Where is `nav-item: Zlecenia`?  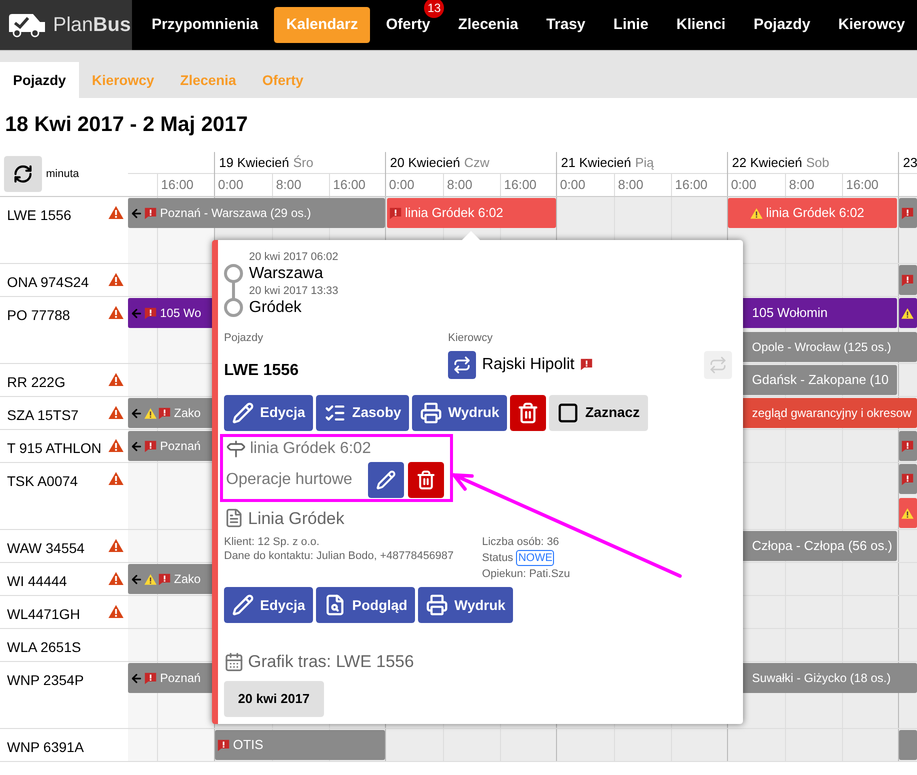 nav-item: Zlecenia is located at coordinates (488, 25).